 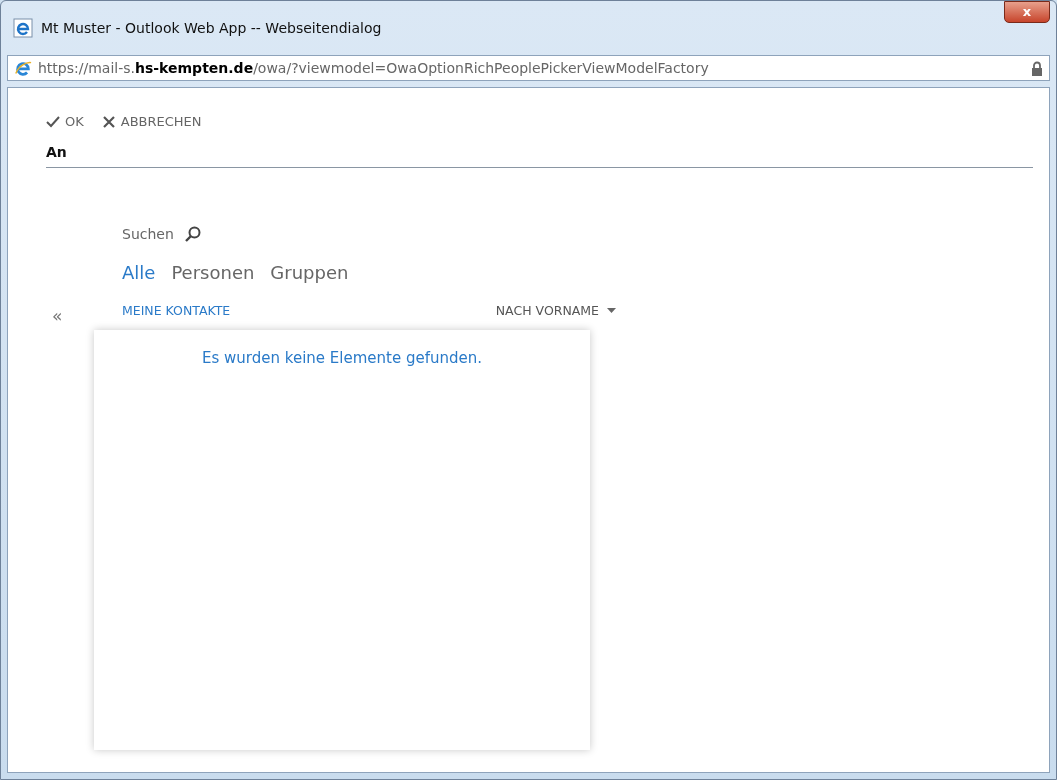 What do you see at coordinates (1037, 68) in the screenshot?
I see `lock-icon` at bounding box center [1037, 68].